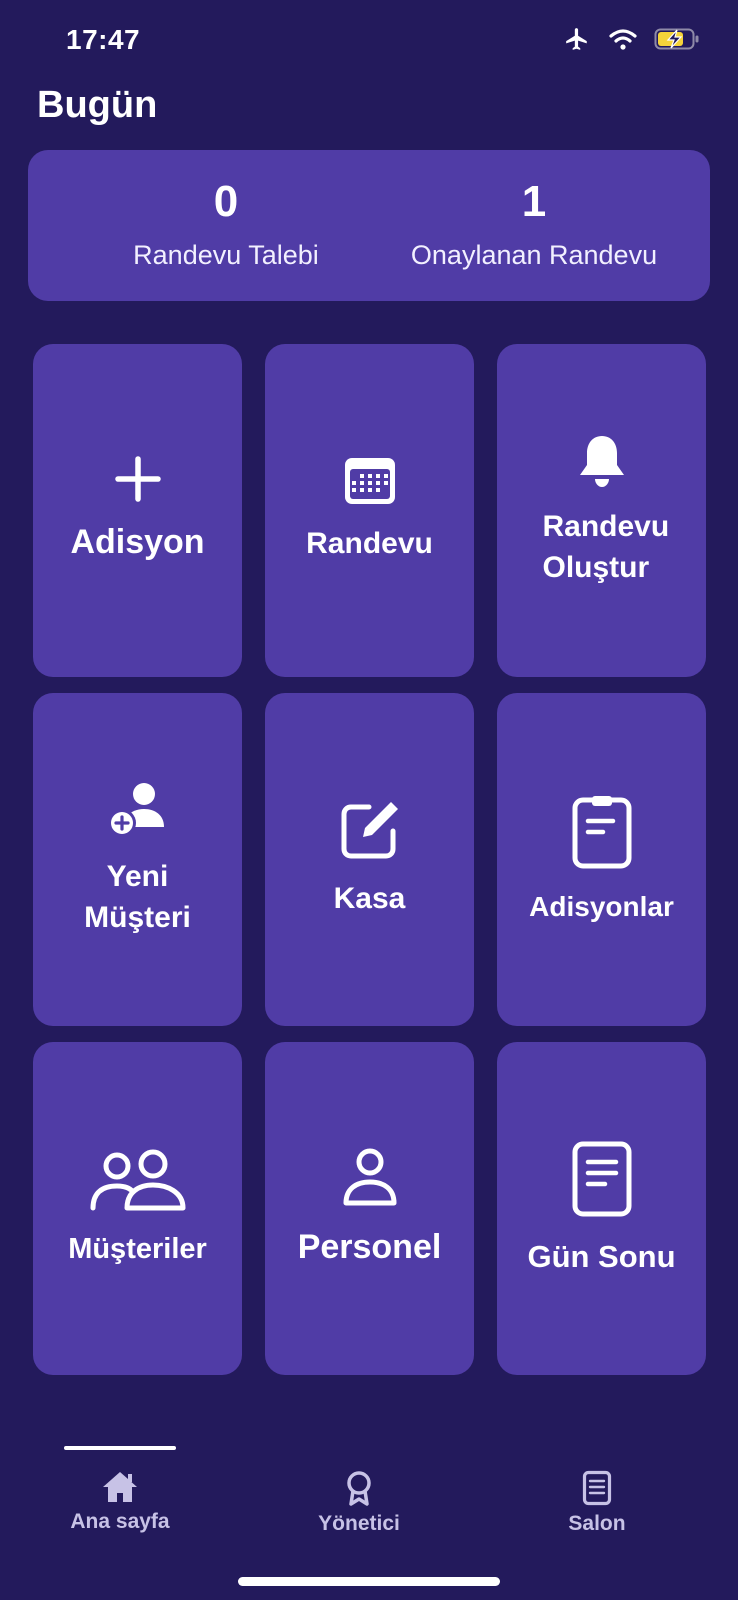 Image resolution: width=738 pixels, height=1600 pixels. Describe the element at coordinates (597, 1523) in the screenshot. I see `tab-label: Salon` at that location.